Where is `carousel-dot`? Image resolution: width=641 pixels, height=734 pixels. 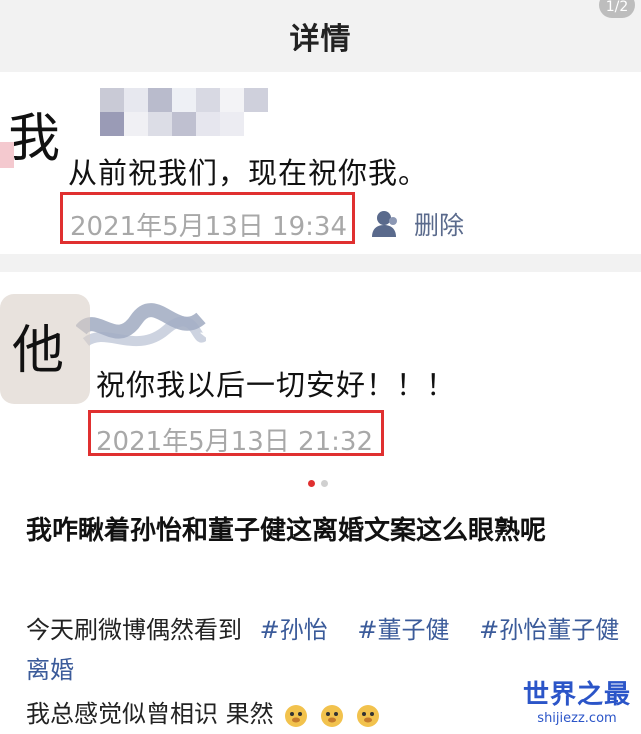
carousel-dot is located at coordinates (324, 483).